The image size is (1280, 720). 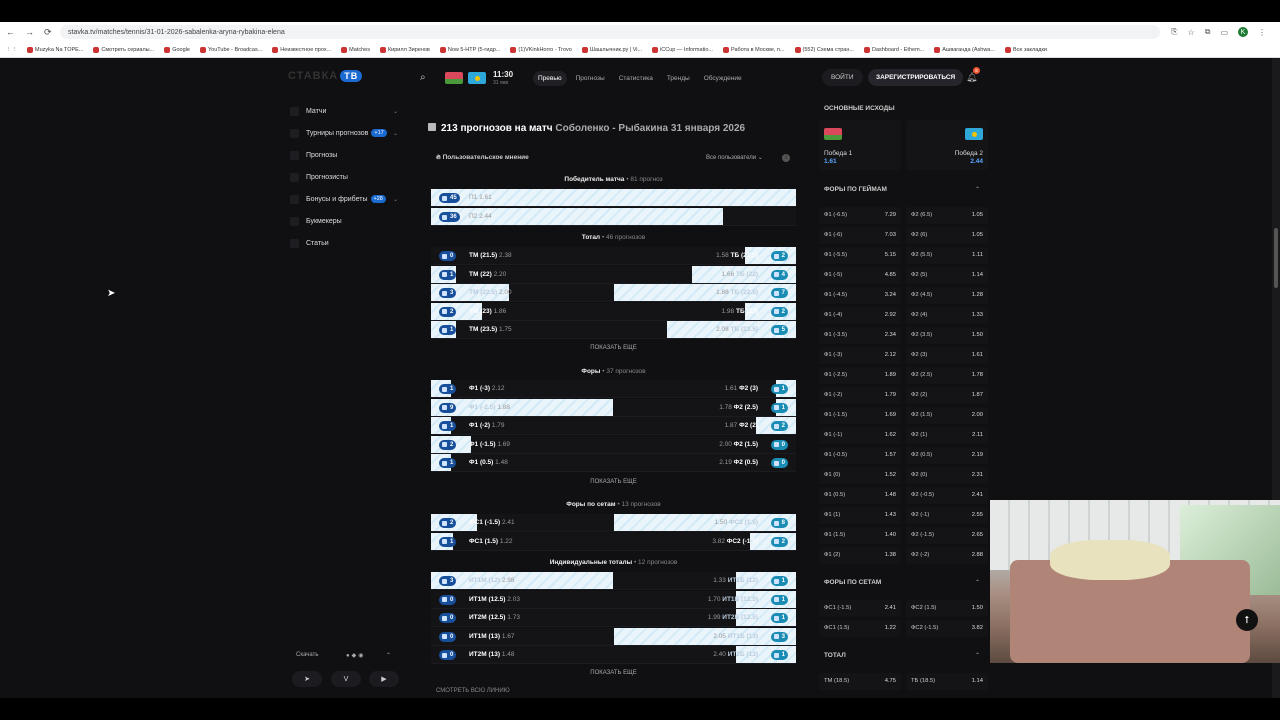 What do you see at coordinates (860, 255) in the screenshot?
I see `odds-cell: Ф1 (-5.5) 5.15` at bounding box center [860, 255].